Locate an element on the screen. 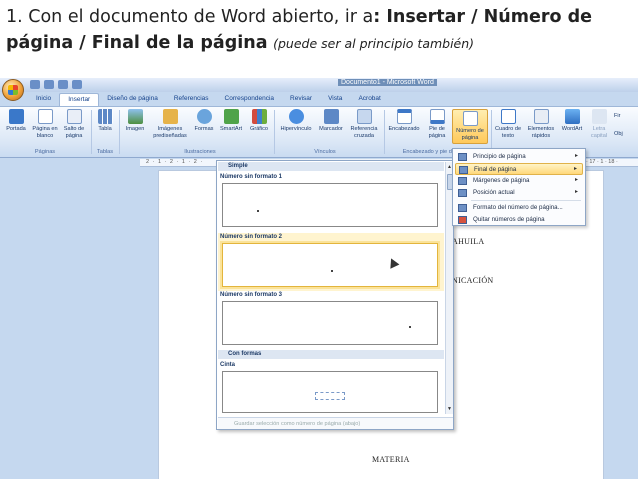 The height and width of the screenshot is (479, 638). header-button: Encabezado is located at coordinates (404, 121).